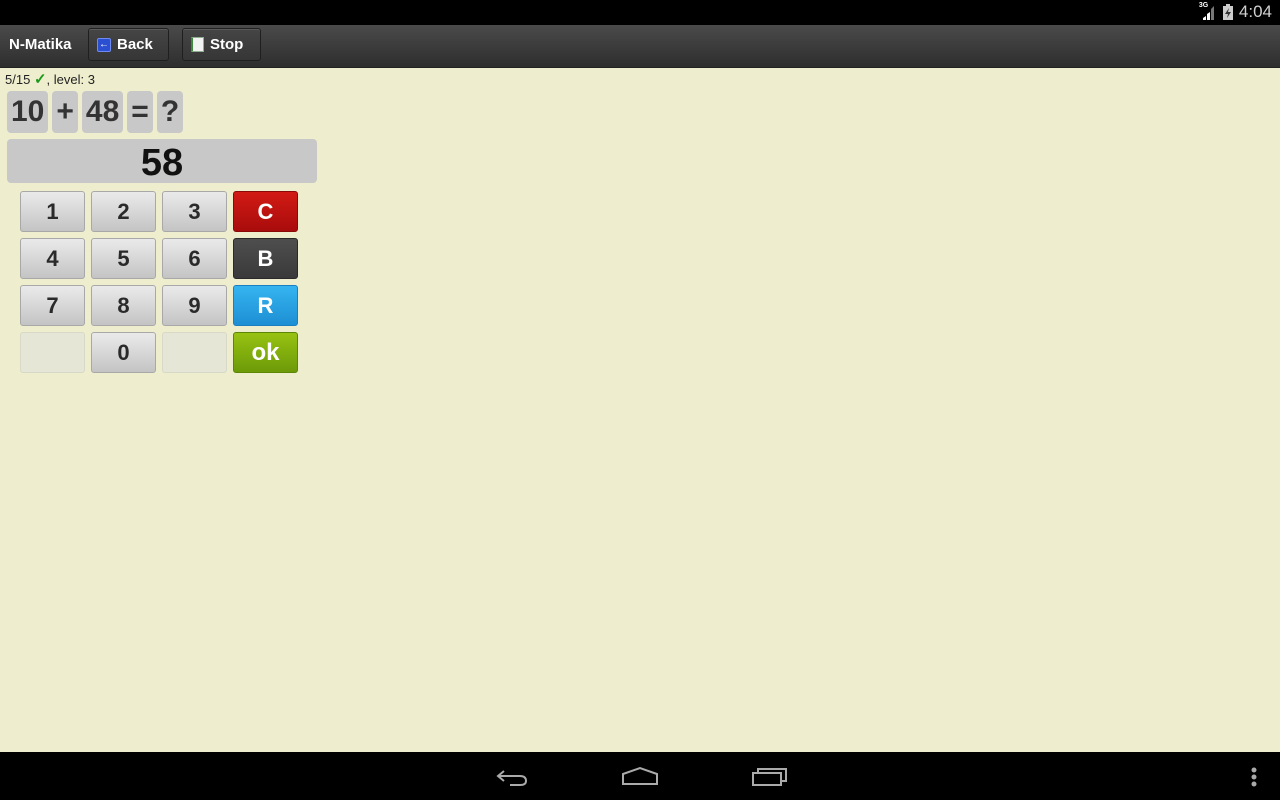 The image size is (1280, 800). Describe the element at coordinates (265, 352) in the screenshot. I see `ok-button: ok` at that location.